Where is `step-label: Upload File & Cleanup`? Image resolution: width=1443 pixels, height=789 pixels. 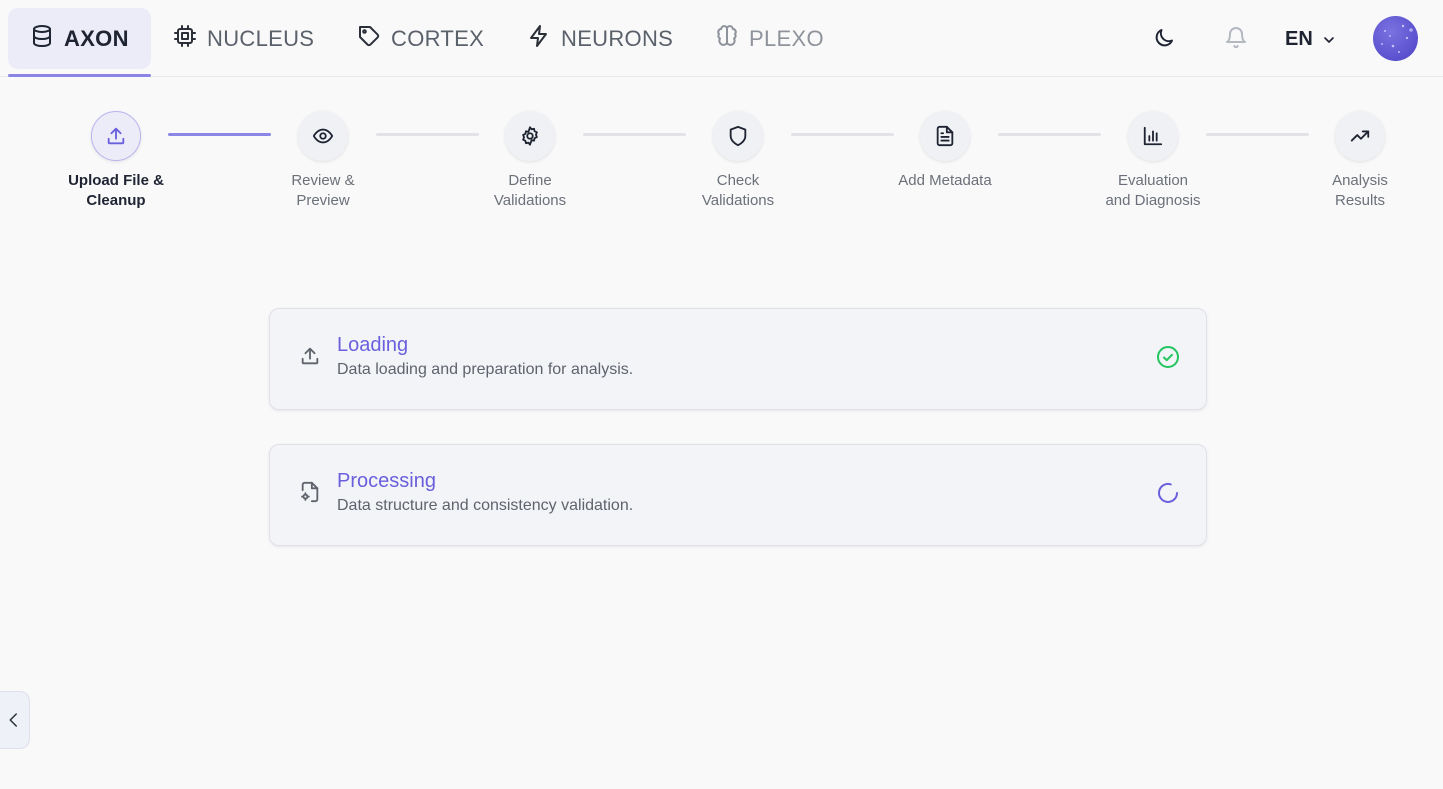 step-label: Upload File & Cleanup is located at coordinates (116, 190).